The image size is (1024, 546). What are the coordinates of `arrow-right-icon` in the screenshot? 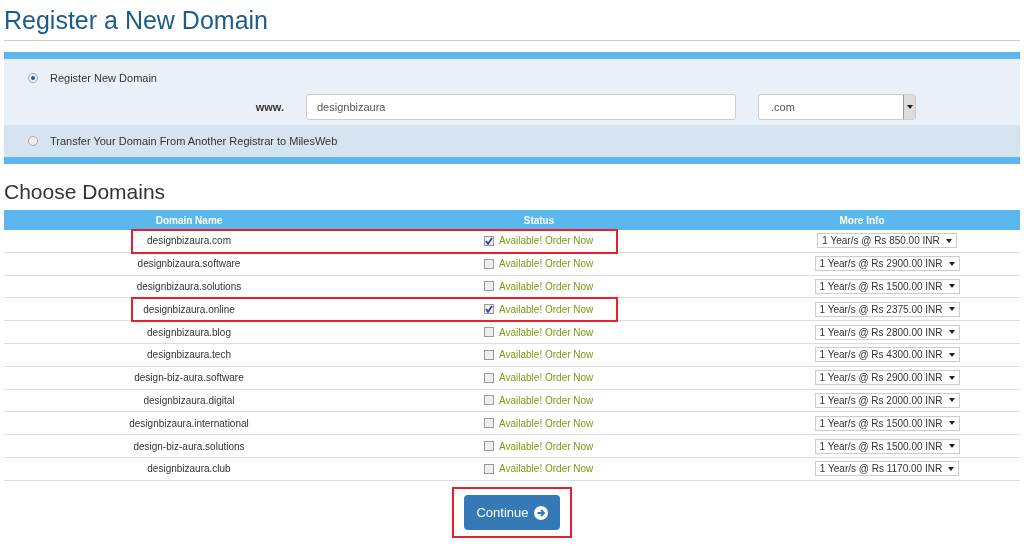 It's located at (540, 512).